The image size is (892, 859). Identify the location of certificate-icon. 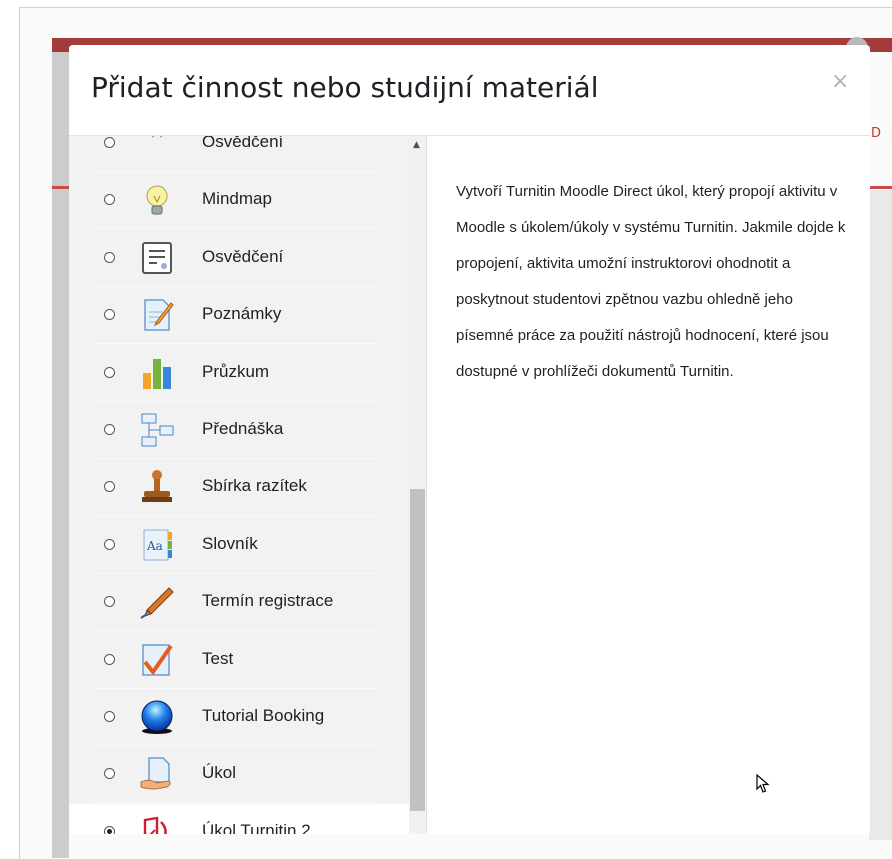
(157, 258).